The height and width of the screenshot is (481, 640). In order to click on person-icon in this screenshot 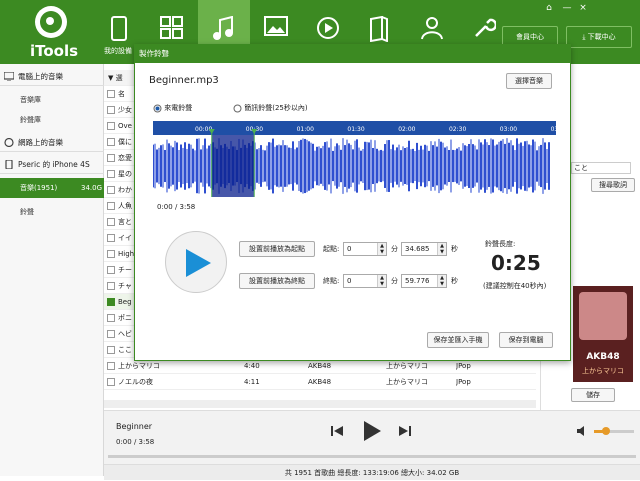, I will do `click(432, 28)`.